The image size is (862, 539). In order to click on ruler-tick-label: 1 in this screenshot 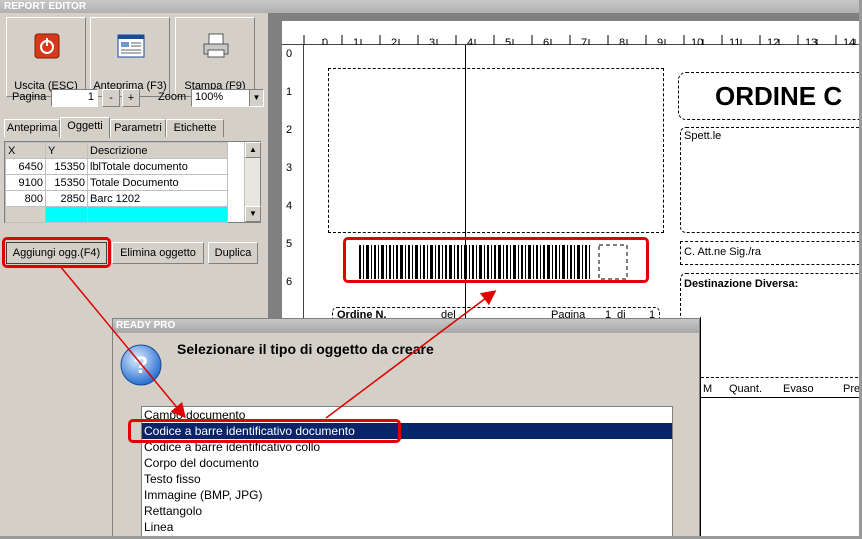, I will do `click(289, 92)`.